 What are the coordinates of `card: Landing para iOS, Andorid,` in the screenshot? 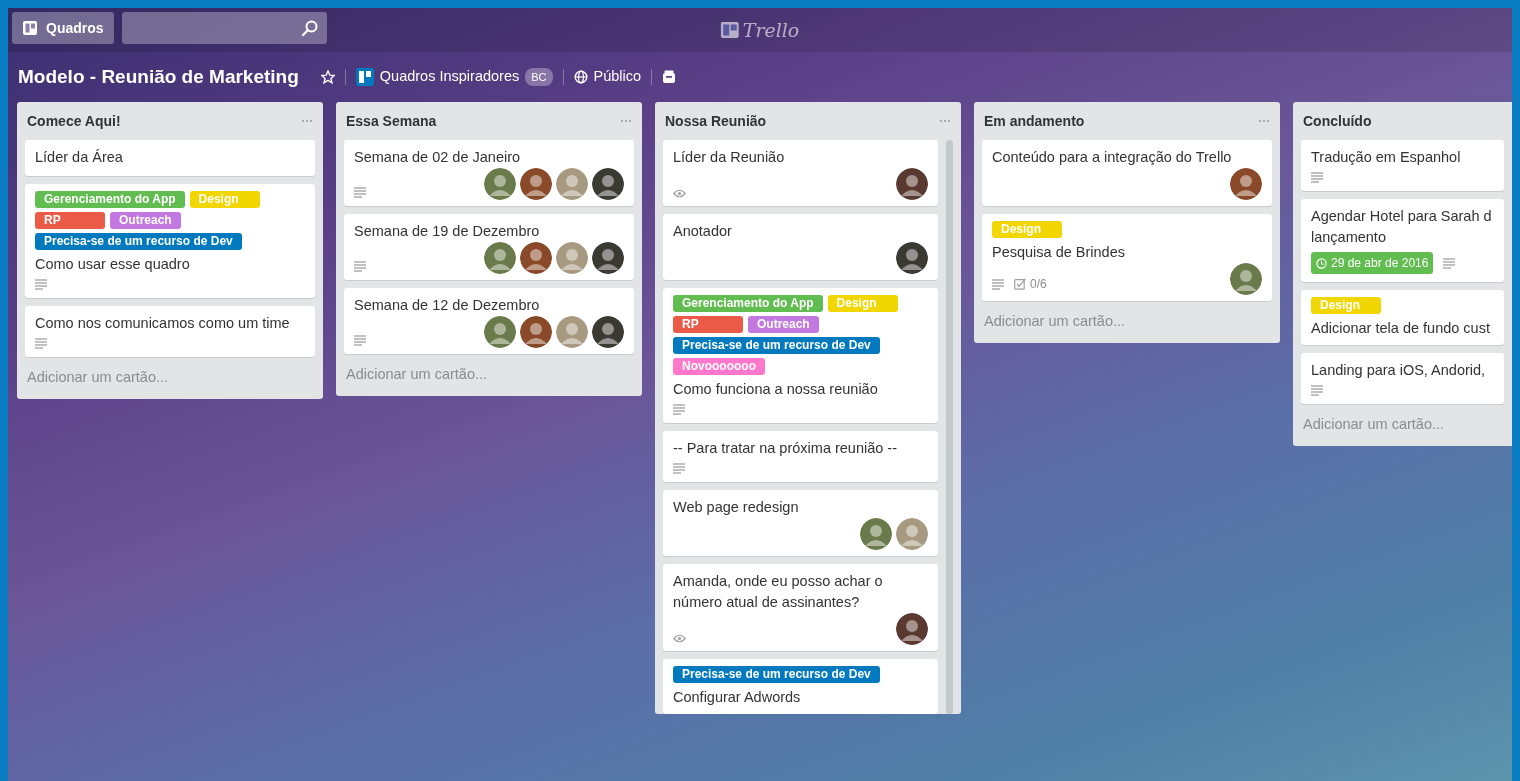 It's located at (1402, 378).